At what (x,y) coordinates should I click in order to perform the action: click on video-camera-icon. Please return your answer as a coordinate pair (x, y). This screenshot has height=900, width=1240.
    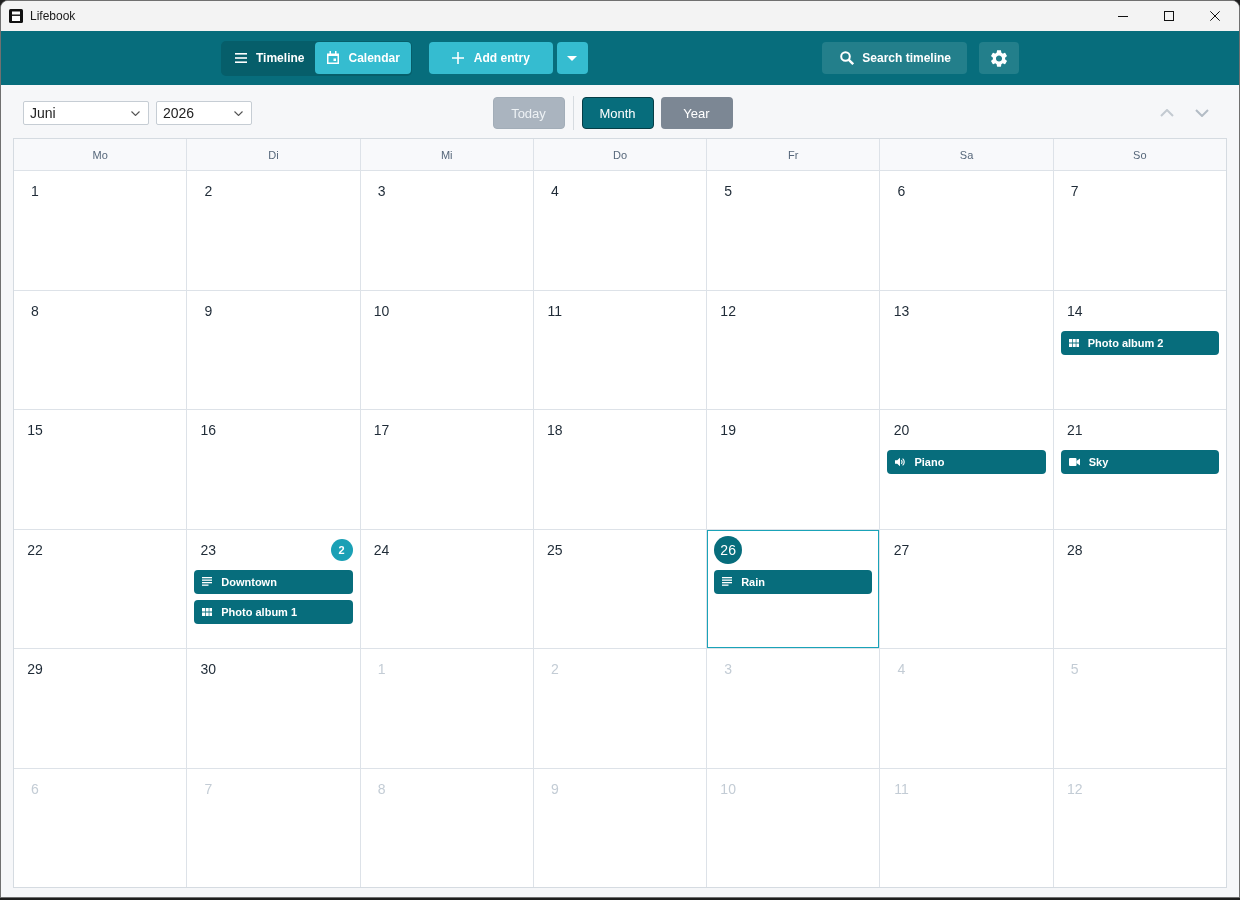
    Looking at the image, I should click on (1074, 462).